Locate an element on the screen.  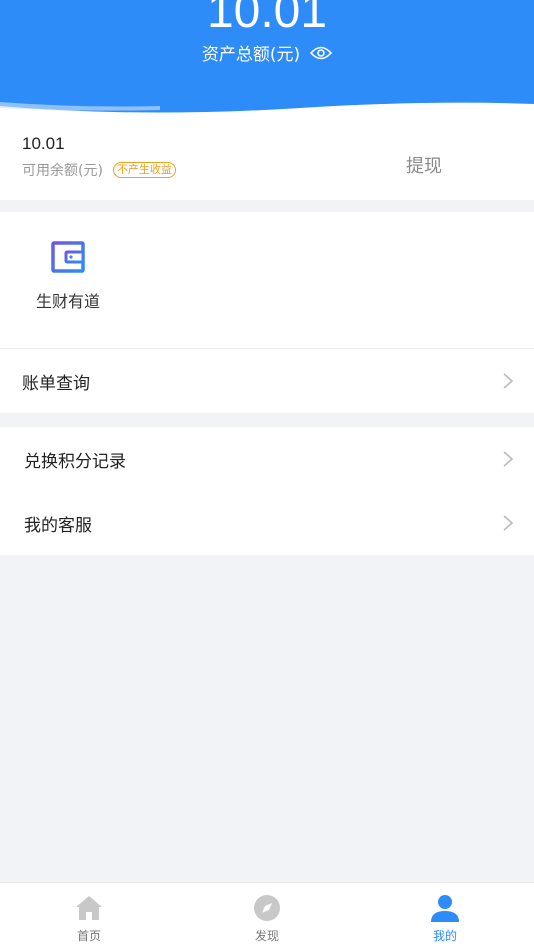
balance-label-row: 可用余额(元) 不产生收益 is located at coordinates (99, 170).